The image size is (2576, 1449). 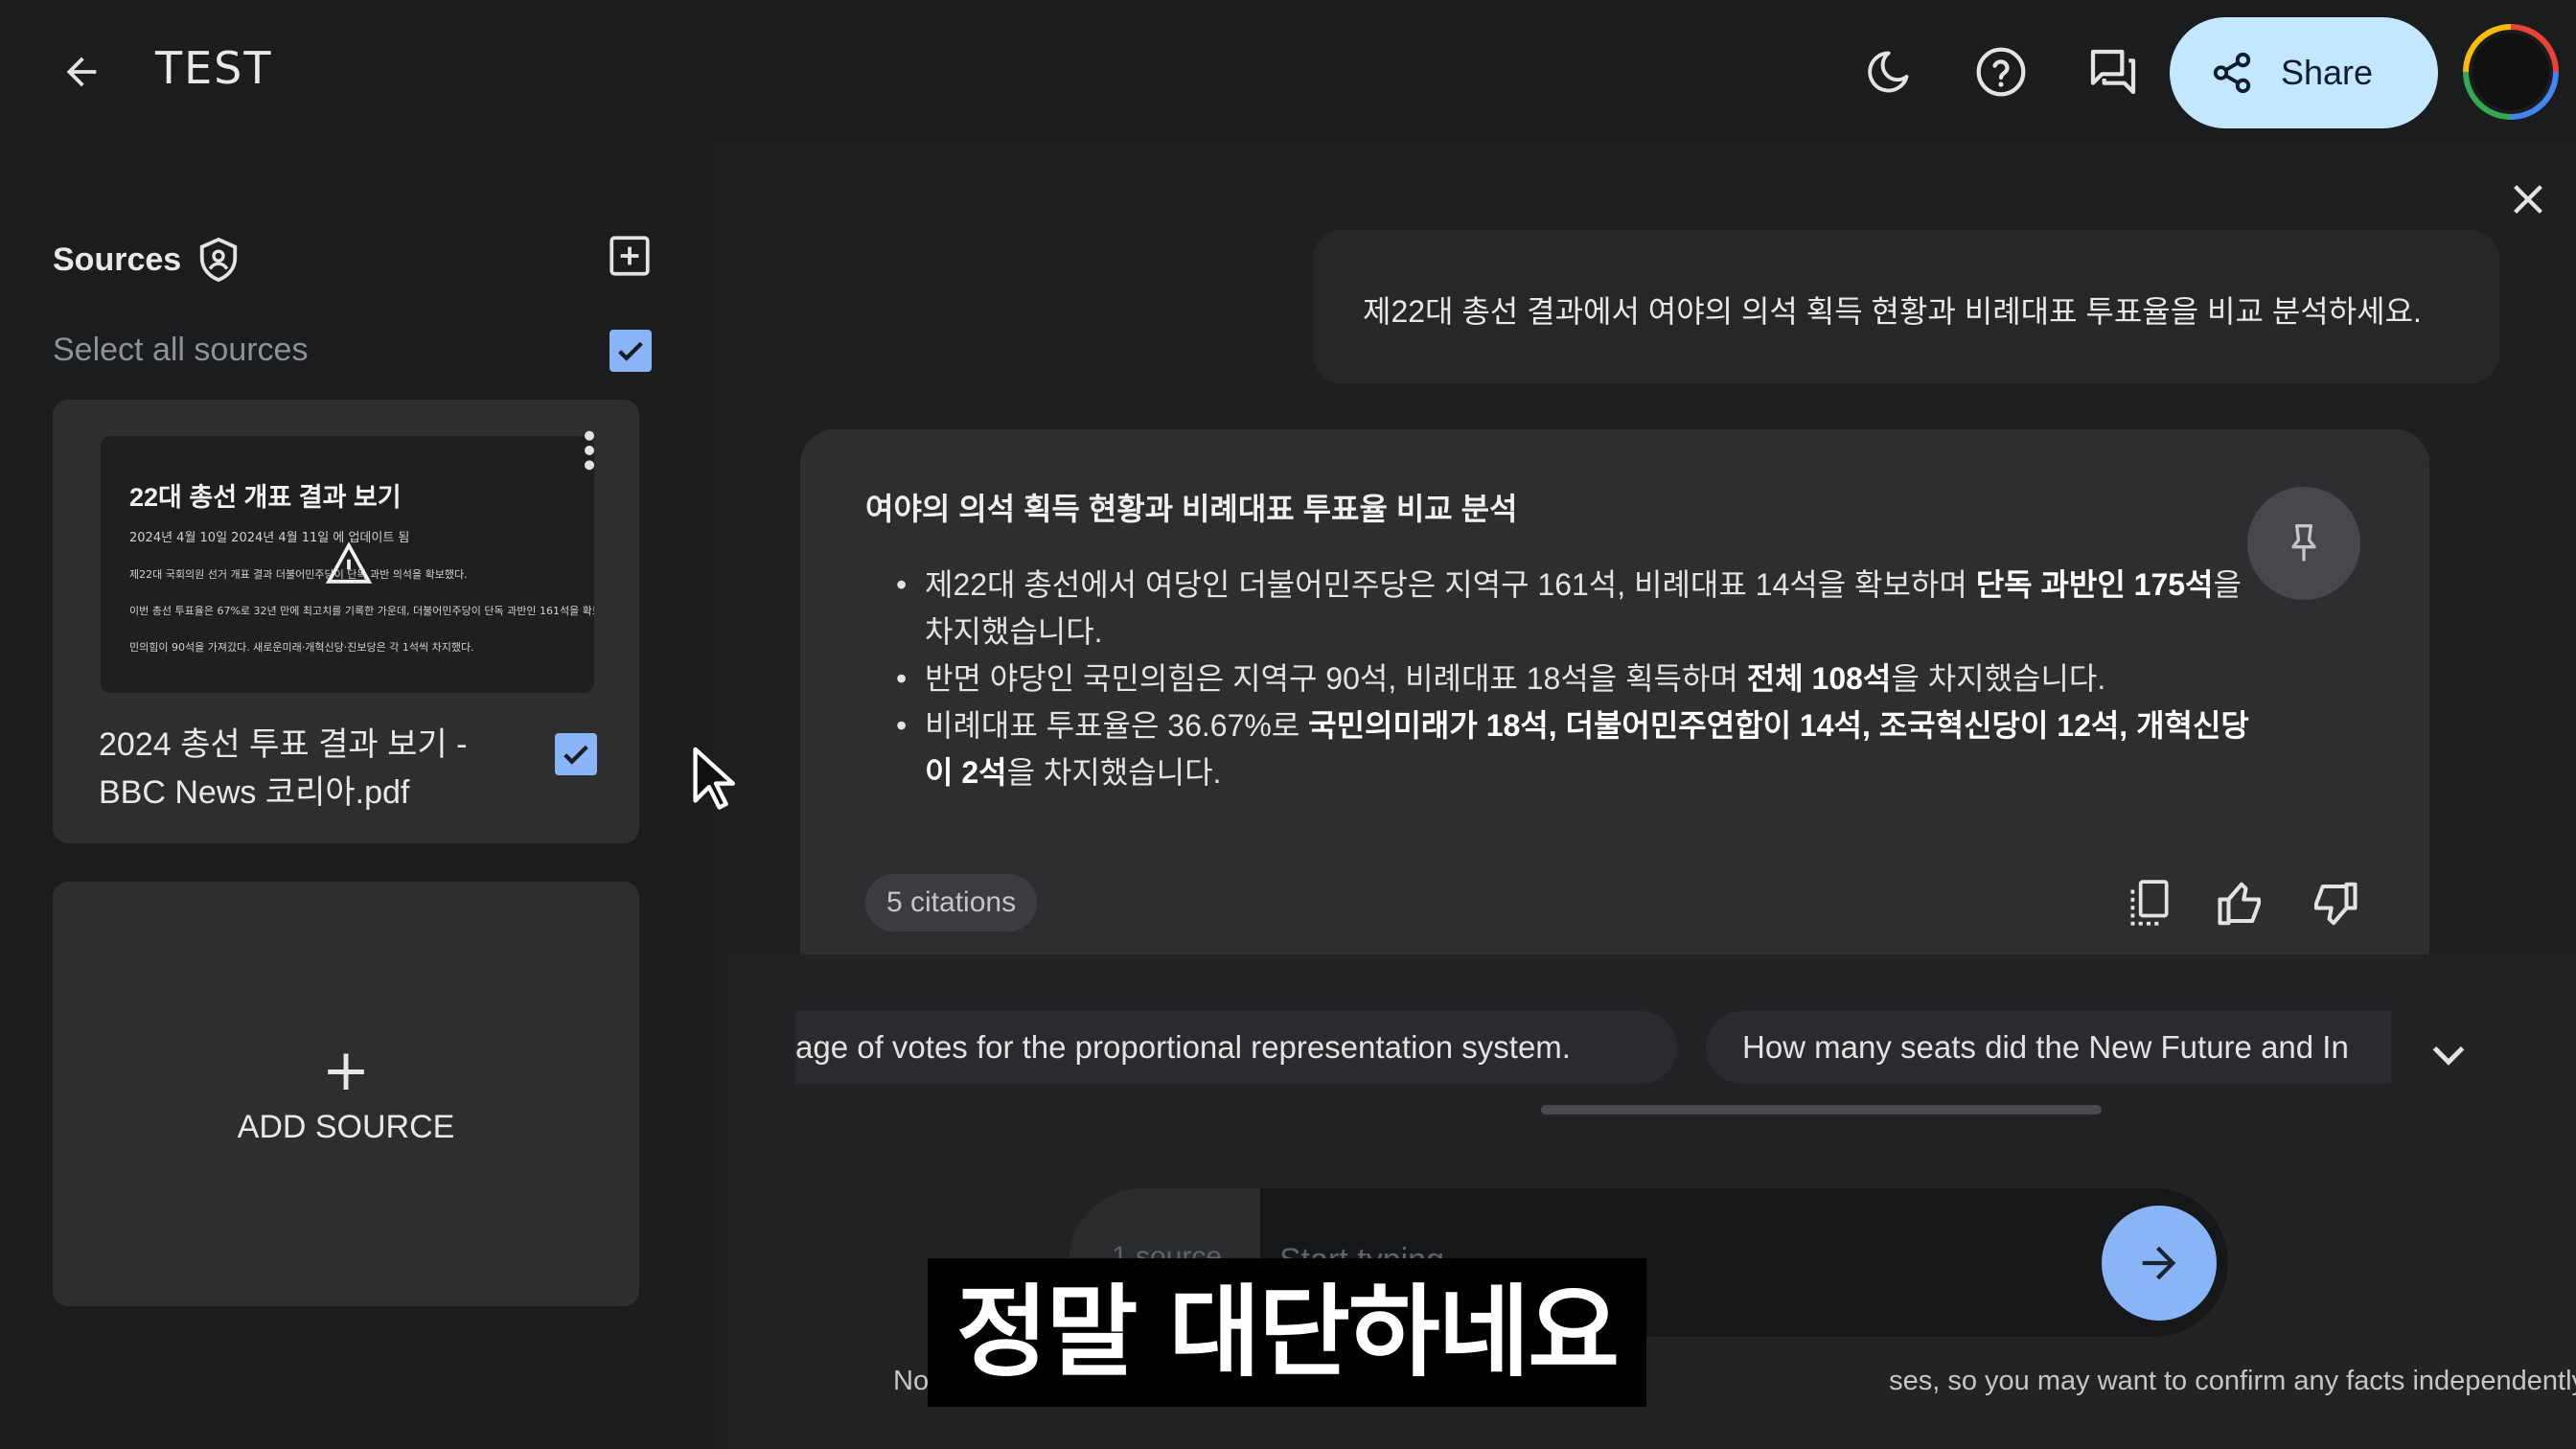 I want to click on mouse-cursor-icon, so click(x=714, y=778).